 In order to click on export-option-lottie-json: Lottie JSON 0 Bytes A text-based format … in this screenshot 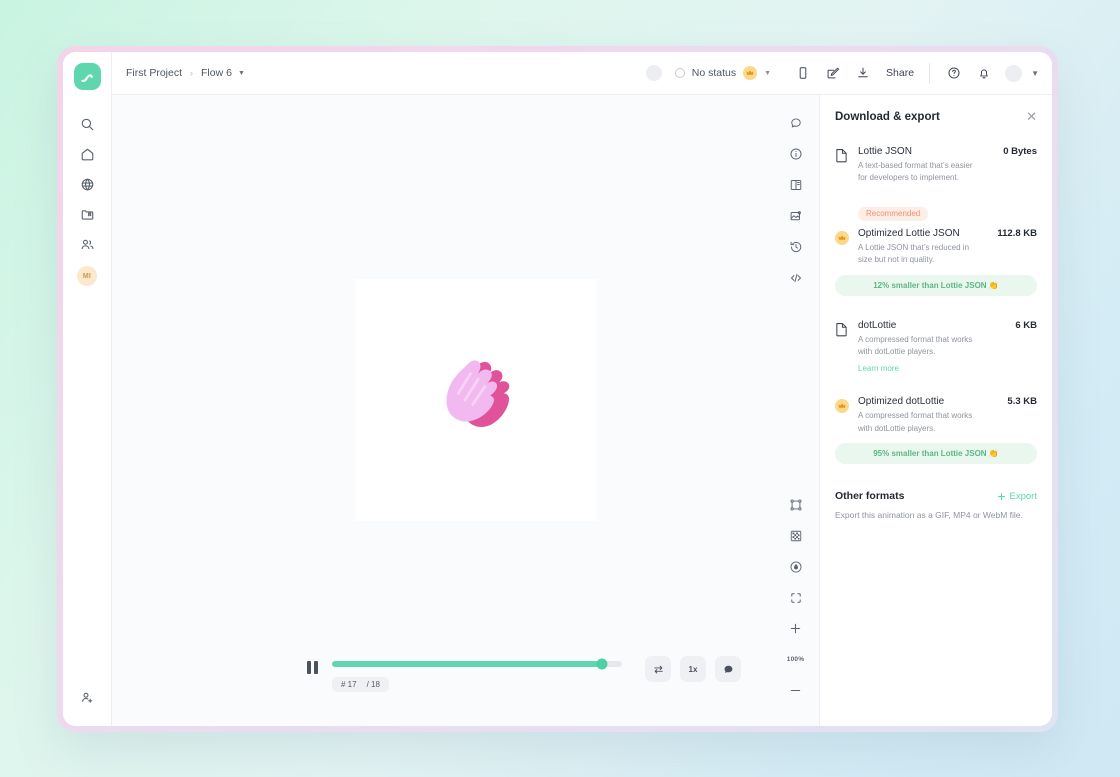, I will do `click(936, 165)`.